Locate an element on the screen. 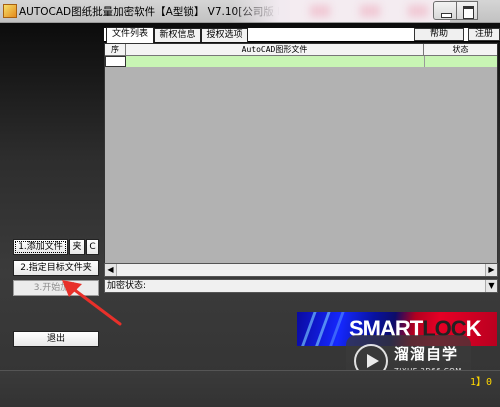 The image size is (500, 407). table-header: 序 AutoCAD图形文件 状态 is located at coordinates (301, 50).